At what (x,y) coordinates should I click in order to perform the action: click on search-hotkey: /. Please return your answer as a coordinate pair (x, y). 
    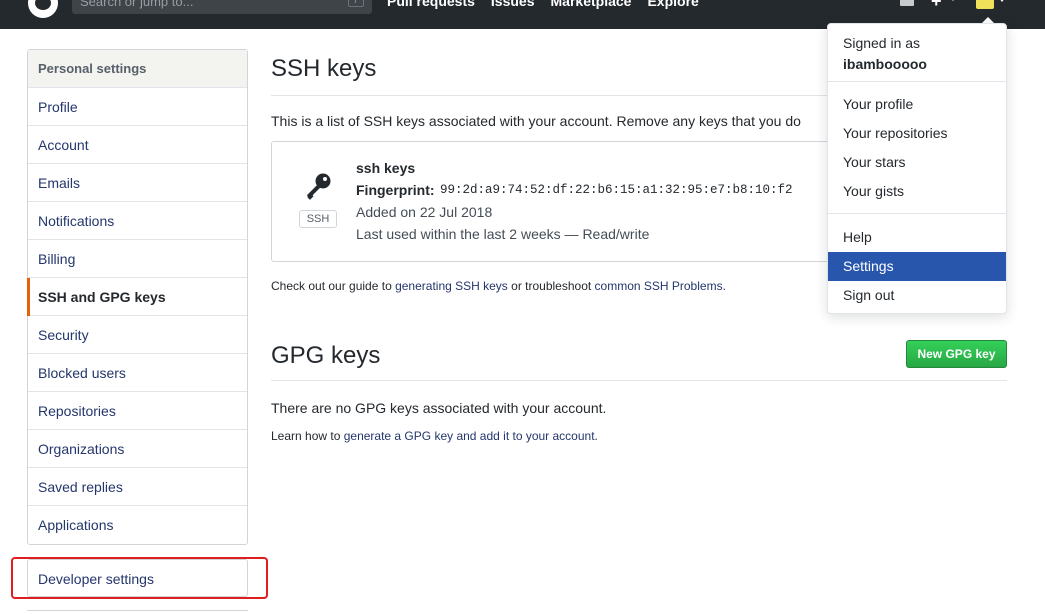
    Looking at the image, I should click on (356, 3).